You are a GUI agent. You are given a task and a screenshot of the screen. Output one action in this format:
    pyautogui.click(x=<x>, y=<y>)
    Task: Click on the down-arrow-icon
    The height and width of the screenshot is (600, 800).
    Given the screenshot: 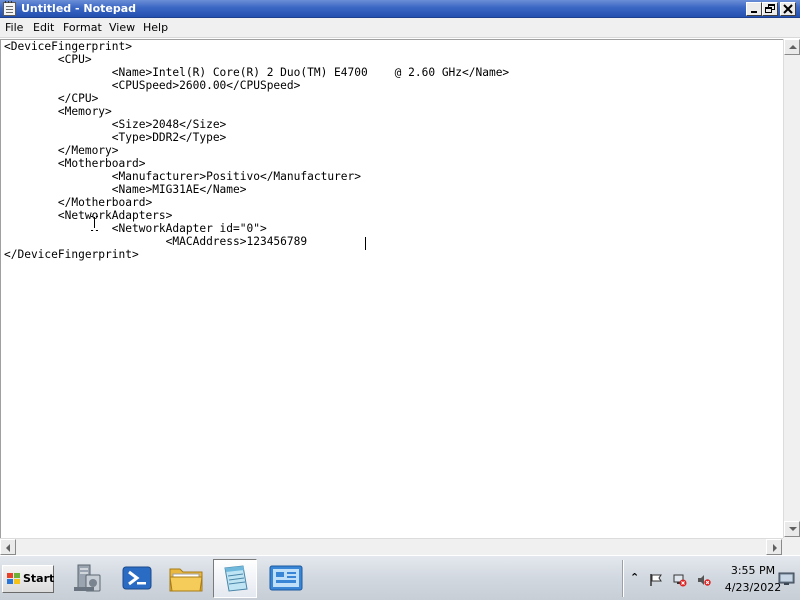 What is the action you would take?
    pyautogui.click(x=793, y=529)
    